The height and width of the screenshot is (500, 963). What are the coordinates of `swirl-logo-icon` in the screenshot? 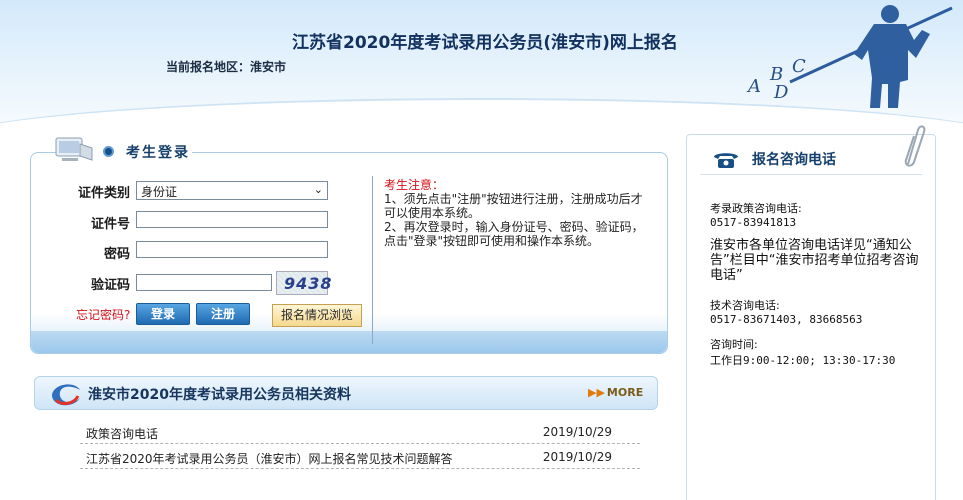 It's located at (66, 395).